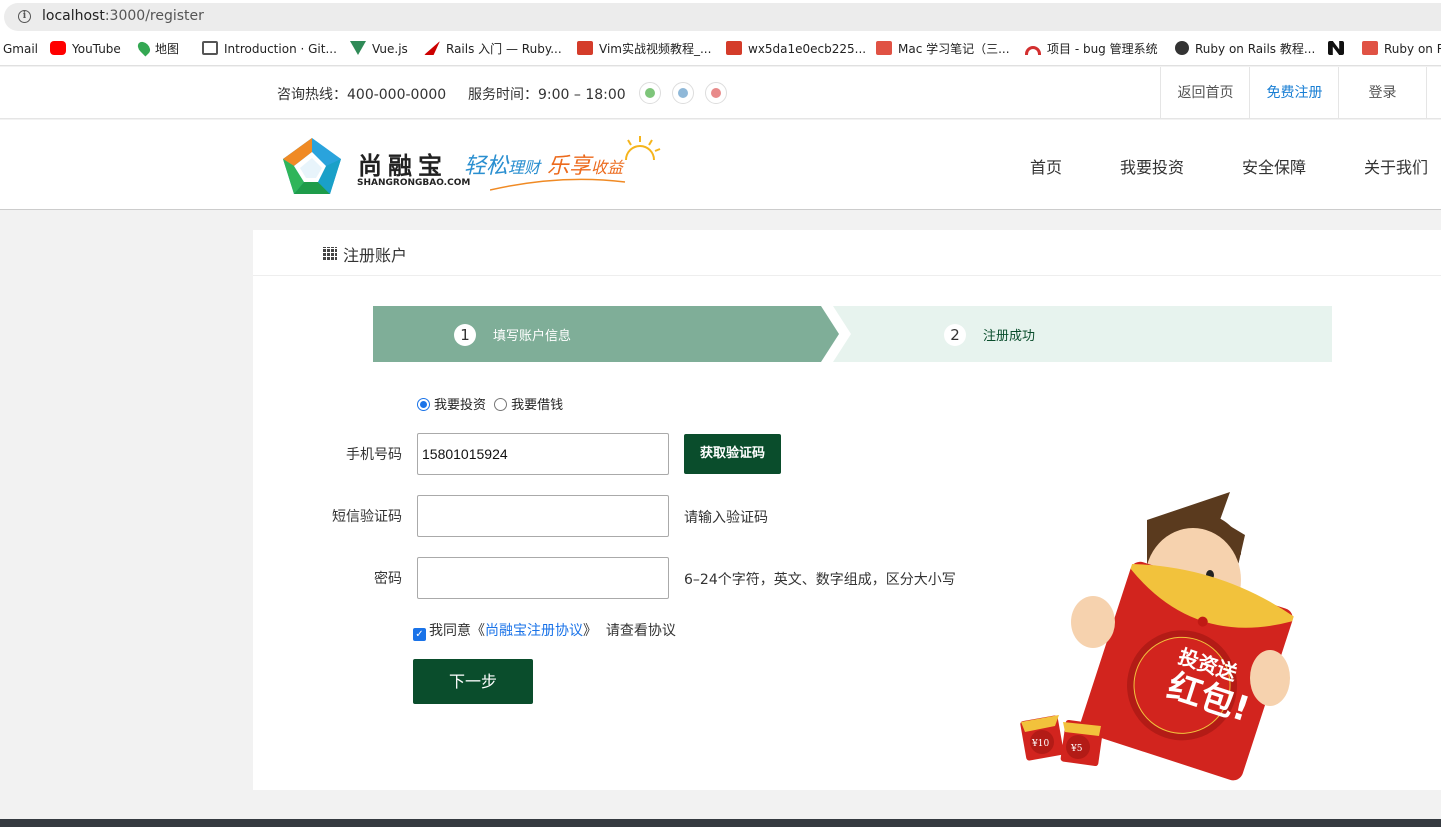  I want to click on bookmark-bug: 项目 - bug 管理系统, so click(1091, 50).